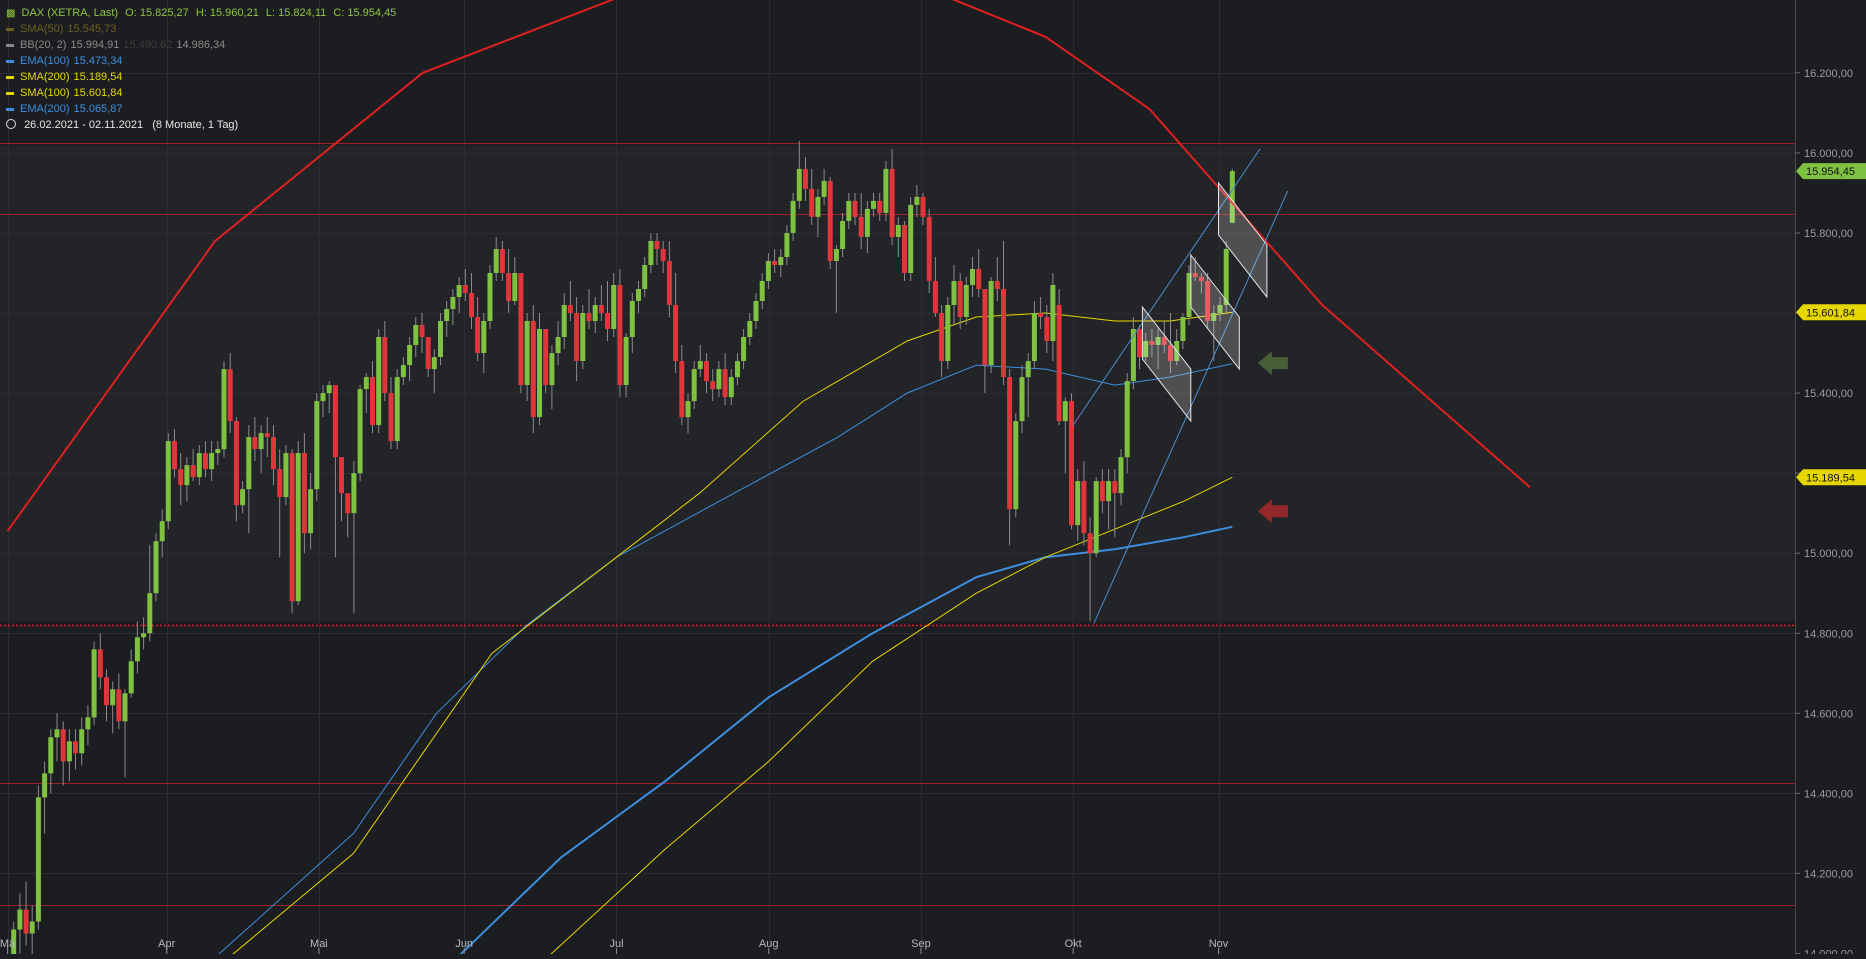 The width and height of the screenshot is (1866, 959). Describe the element at coordinates (227, 13) in the screenshot. I see `high-value: H: 15.960,21` at that location.